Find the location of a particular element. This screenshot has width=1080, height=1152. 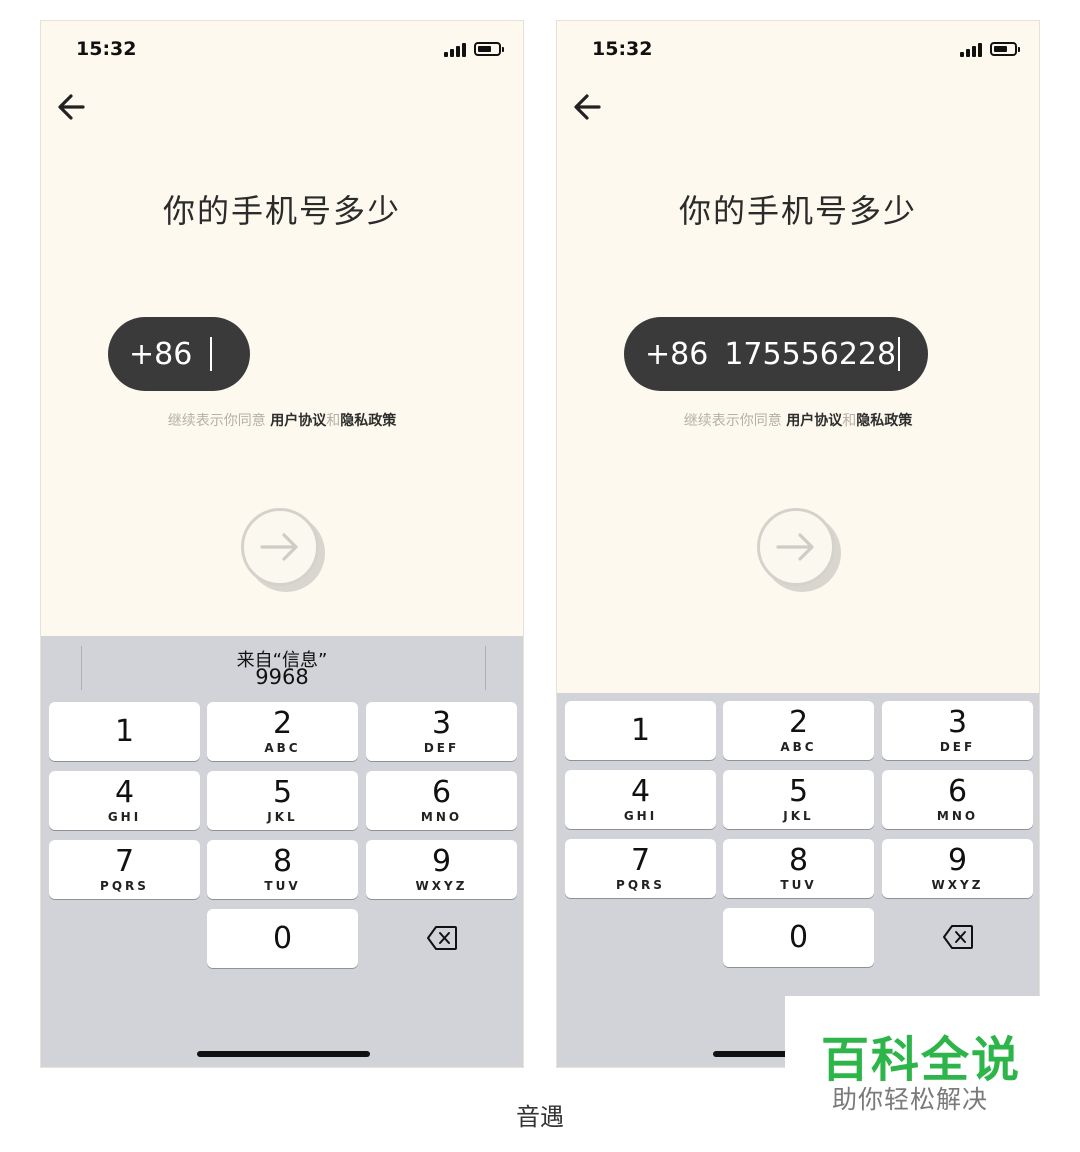

home-indicator is located at coordinates (283, 1054).